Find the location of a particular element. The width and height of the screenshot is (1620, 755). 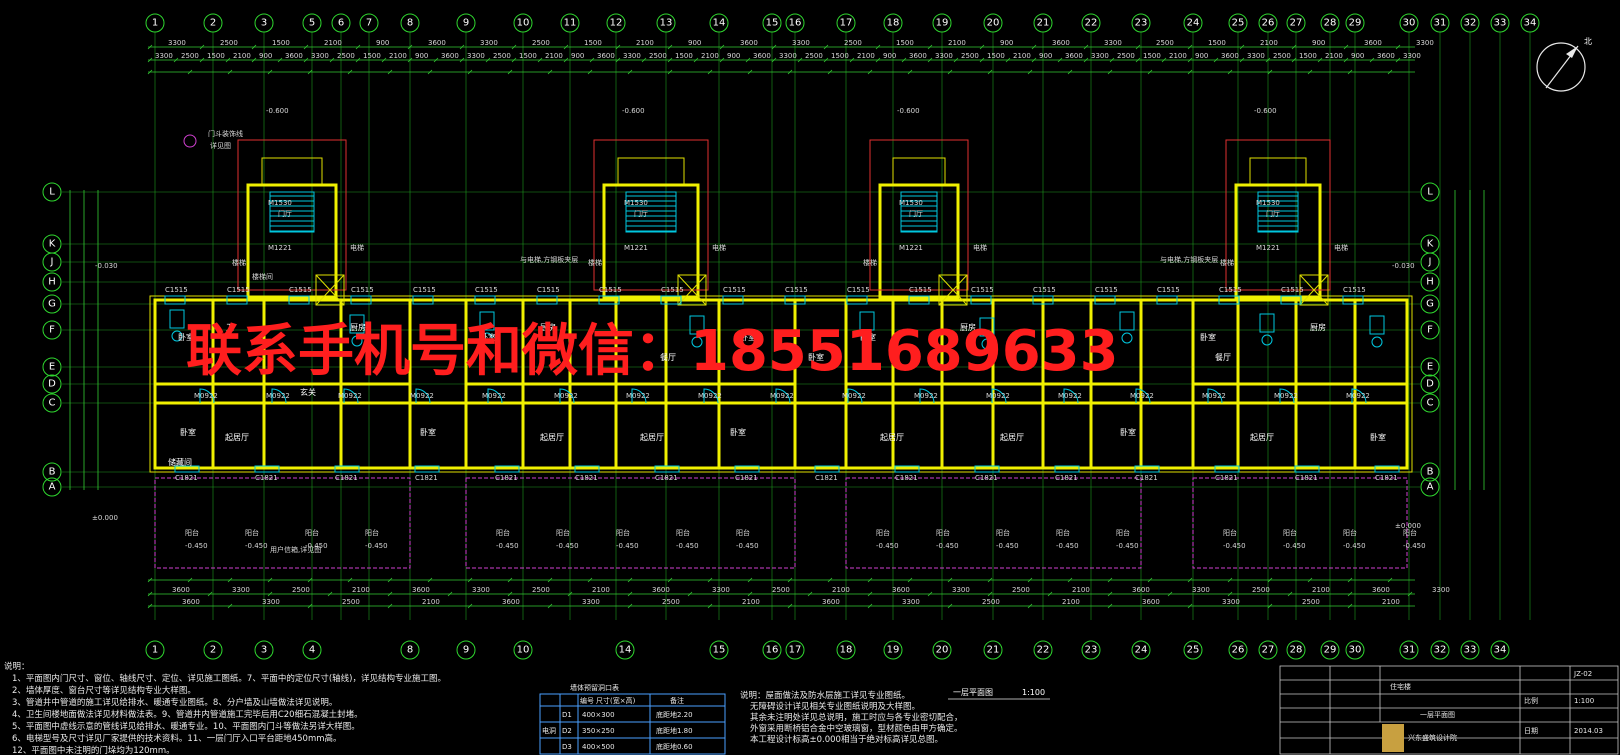

axis-label-bottom: 32 is located at coordinates (1440, 650).